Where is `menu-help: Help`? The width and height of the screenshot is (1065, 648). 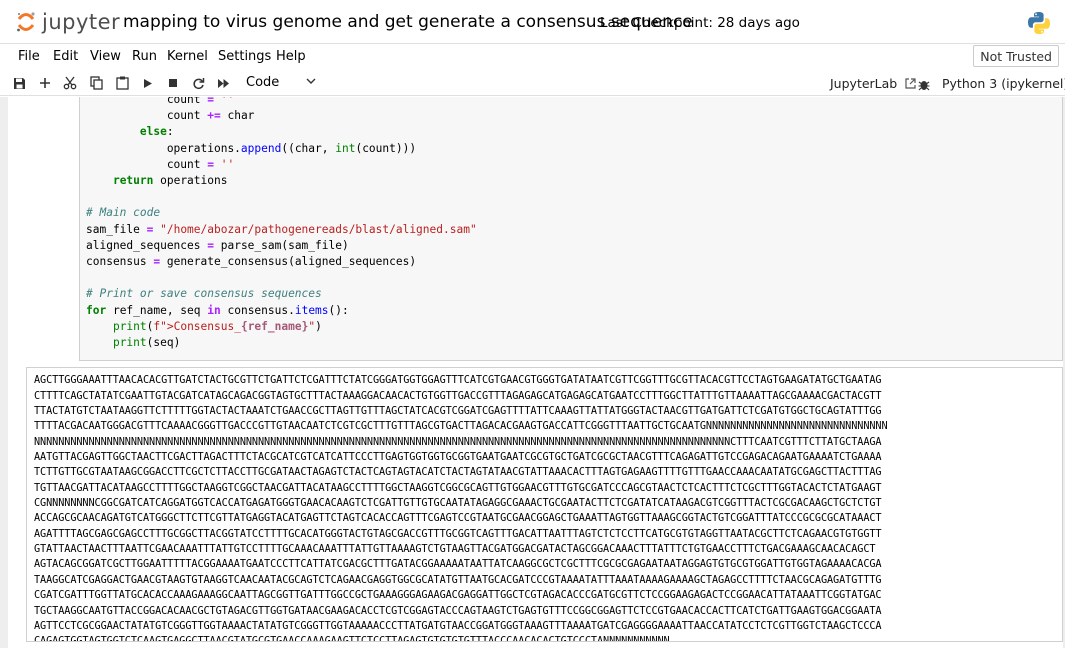 menu-help: Help is located at coordinates (291, 56).